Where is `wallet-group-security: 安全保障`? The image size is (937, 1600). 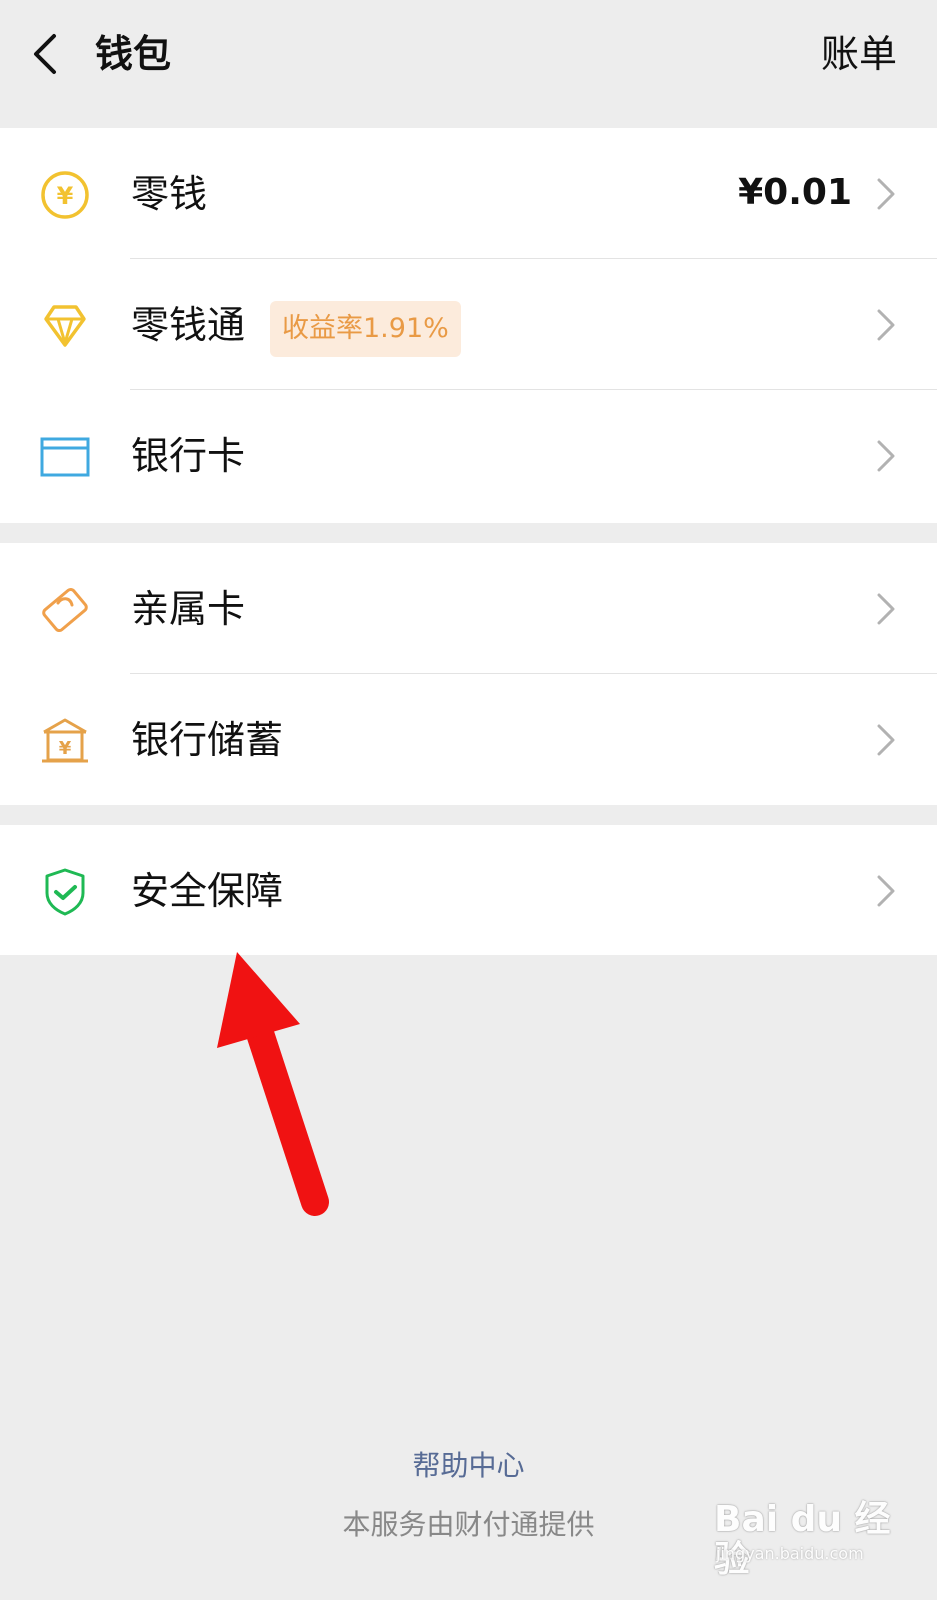 wallet-group-security: 安全保障 is located at coordinates (468, 890).